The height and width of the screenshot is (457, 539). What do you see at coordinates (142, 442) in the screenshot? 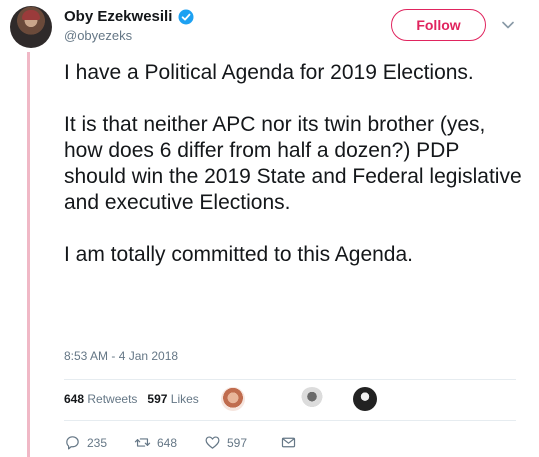
I see `retweet-icon` at bounding box center [142, 442].